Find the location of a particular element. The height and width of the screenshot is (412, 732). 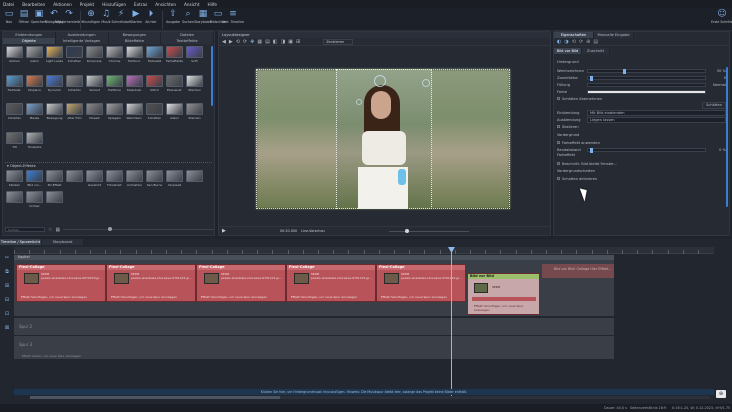

menu-item-datei: Datei is located at coordinates (8, 4).